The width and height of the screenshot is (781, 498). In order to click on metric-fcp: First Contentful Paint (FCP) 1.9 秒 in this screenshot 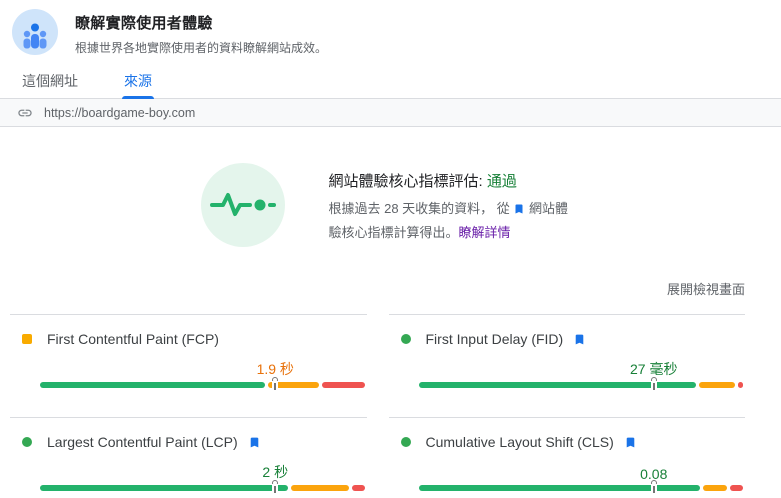, I will do `click(188, 365)`.